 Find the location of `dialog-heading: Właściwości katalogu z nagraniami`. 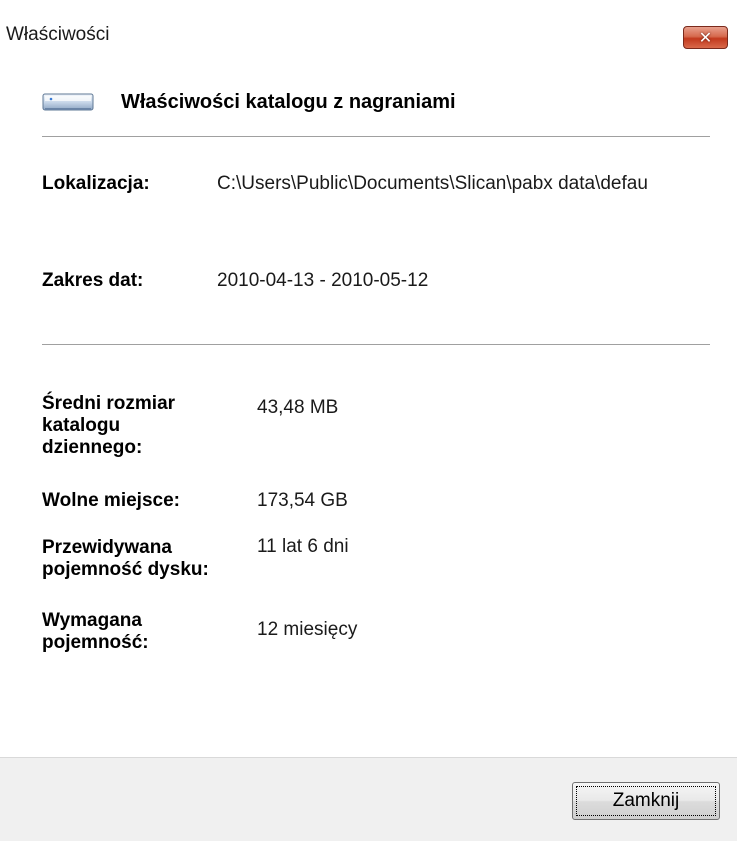

dialog-heading: Właściwości katalogu z nagraniami is located at coordinates (288, 102).